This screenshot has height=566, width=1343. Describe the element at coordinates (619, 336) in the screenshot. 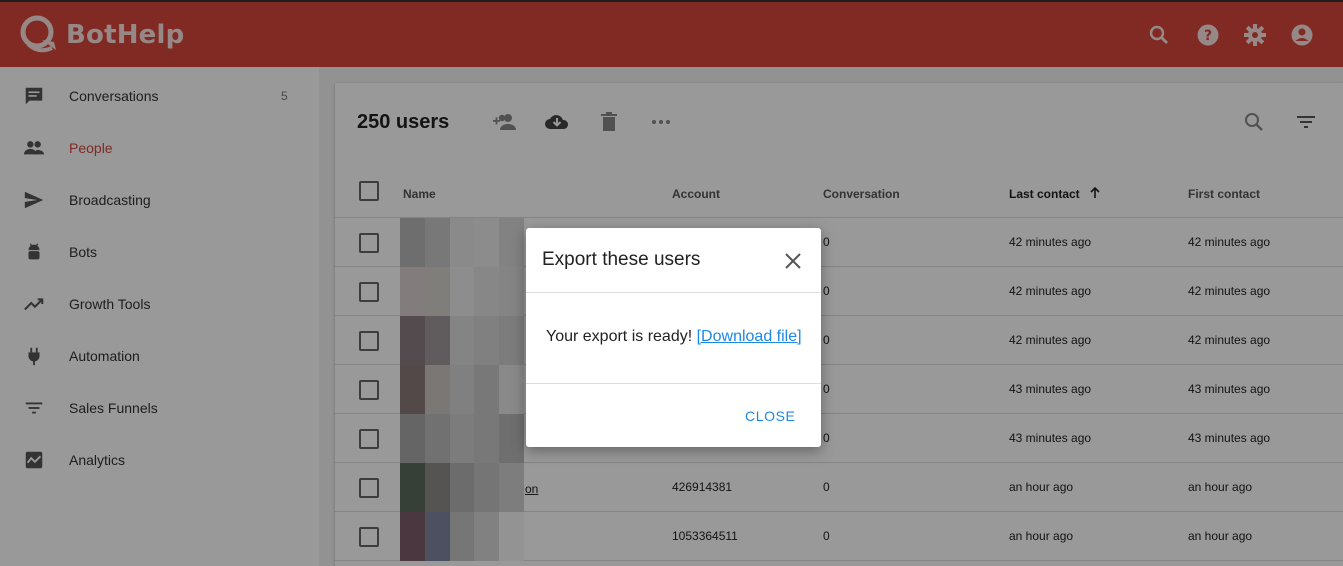

I see `export-ready-text: Your export is ready!` at that location.